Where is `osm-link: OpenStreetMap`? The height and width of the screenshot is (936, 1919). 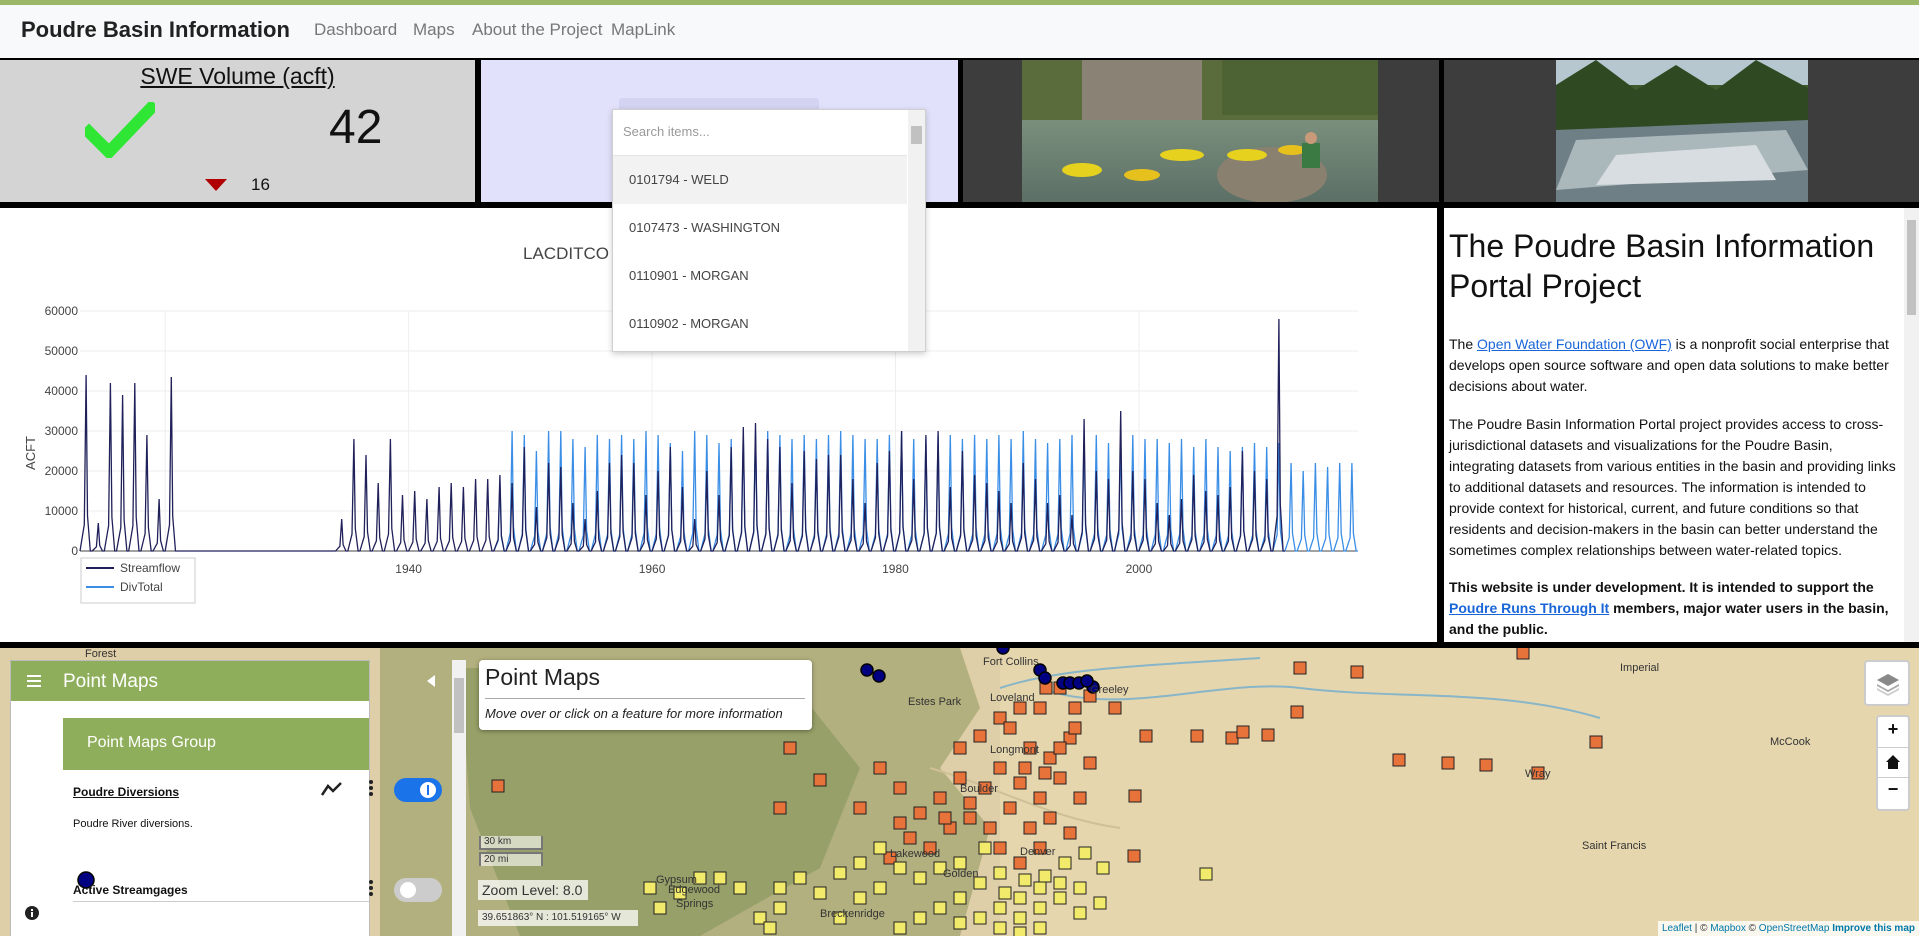
osm-link: OpenStreetMap is located at coordinates (1794, 928).